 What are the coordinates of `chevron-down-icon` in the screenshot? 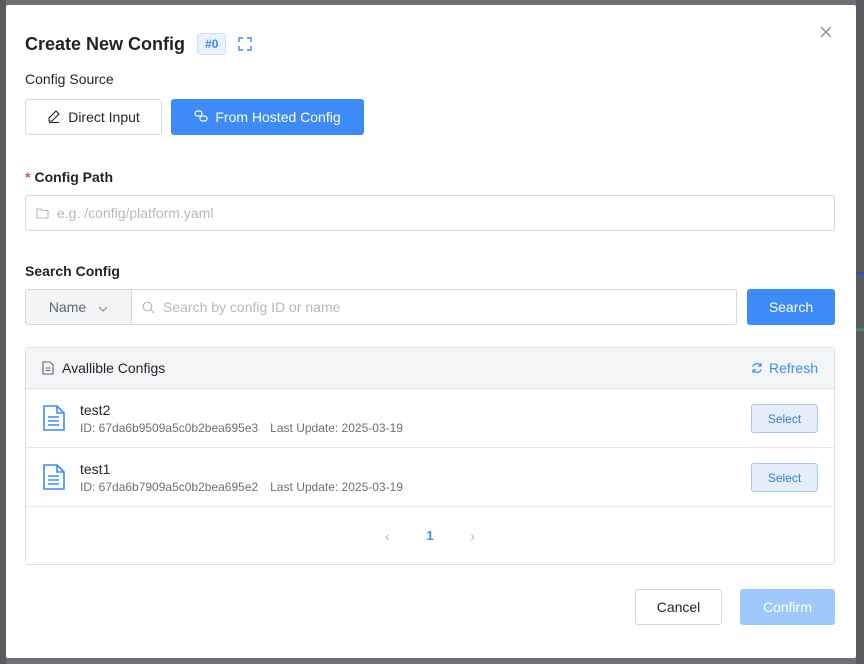 It's located at (103, 307).